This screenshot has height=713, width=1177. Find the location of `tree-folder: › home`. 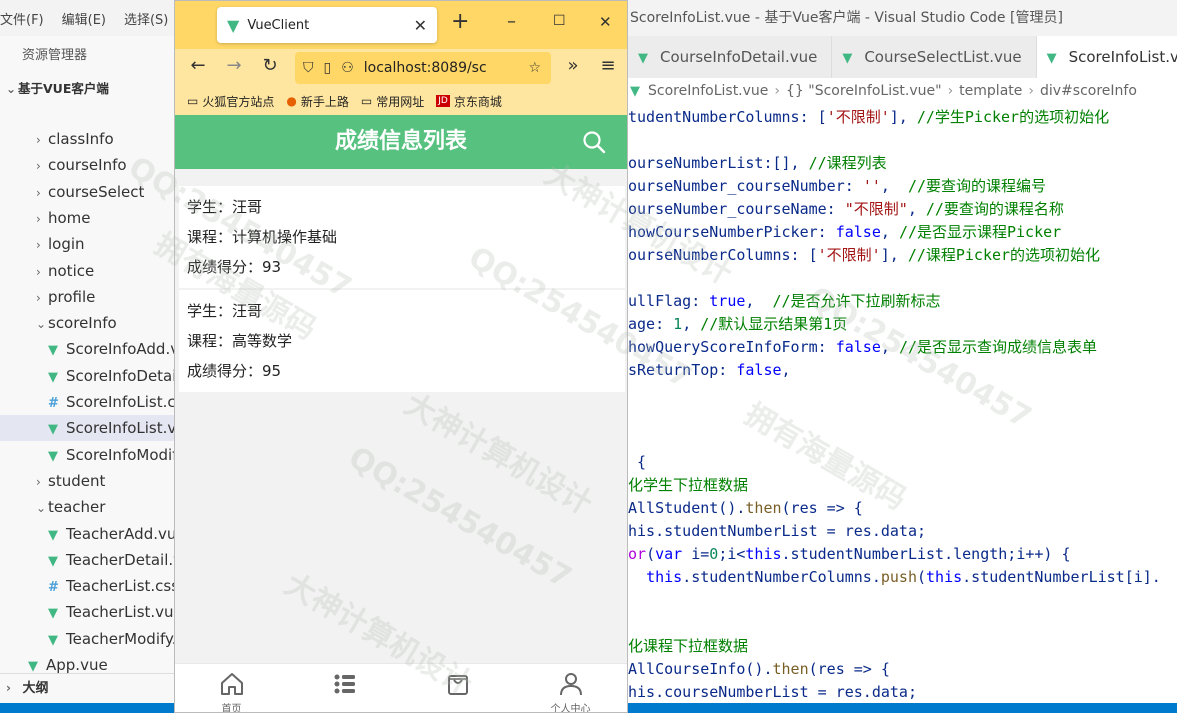

tree-folder: › home is located at coordinates (87, 218).